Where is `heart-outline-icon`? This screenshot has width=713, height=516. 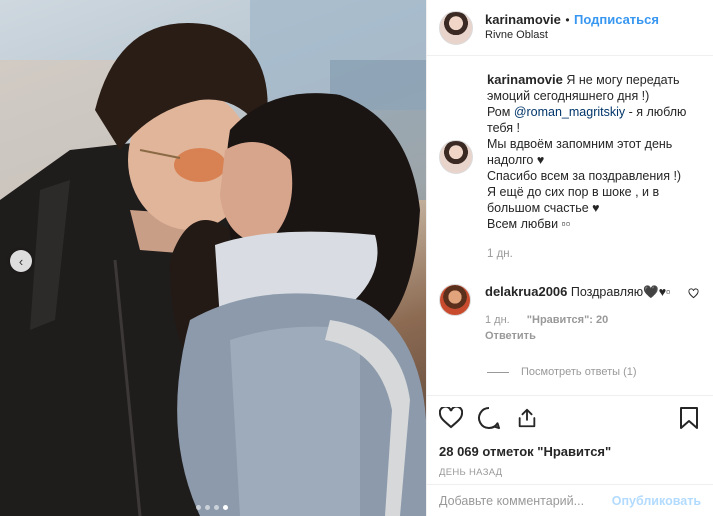 heart-outline-icon is located at coordinates (693, 293).